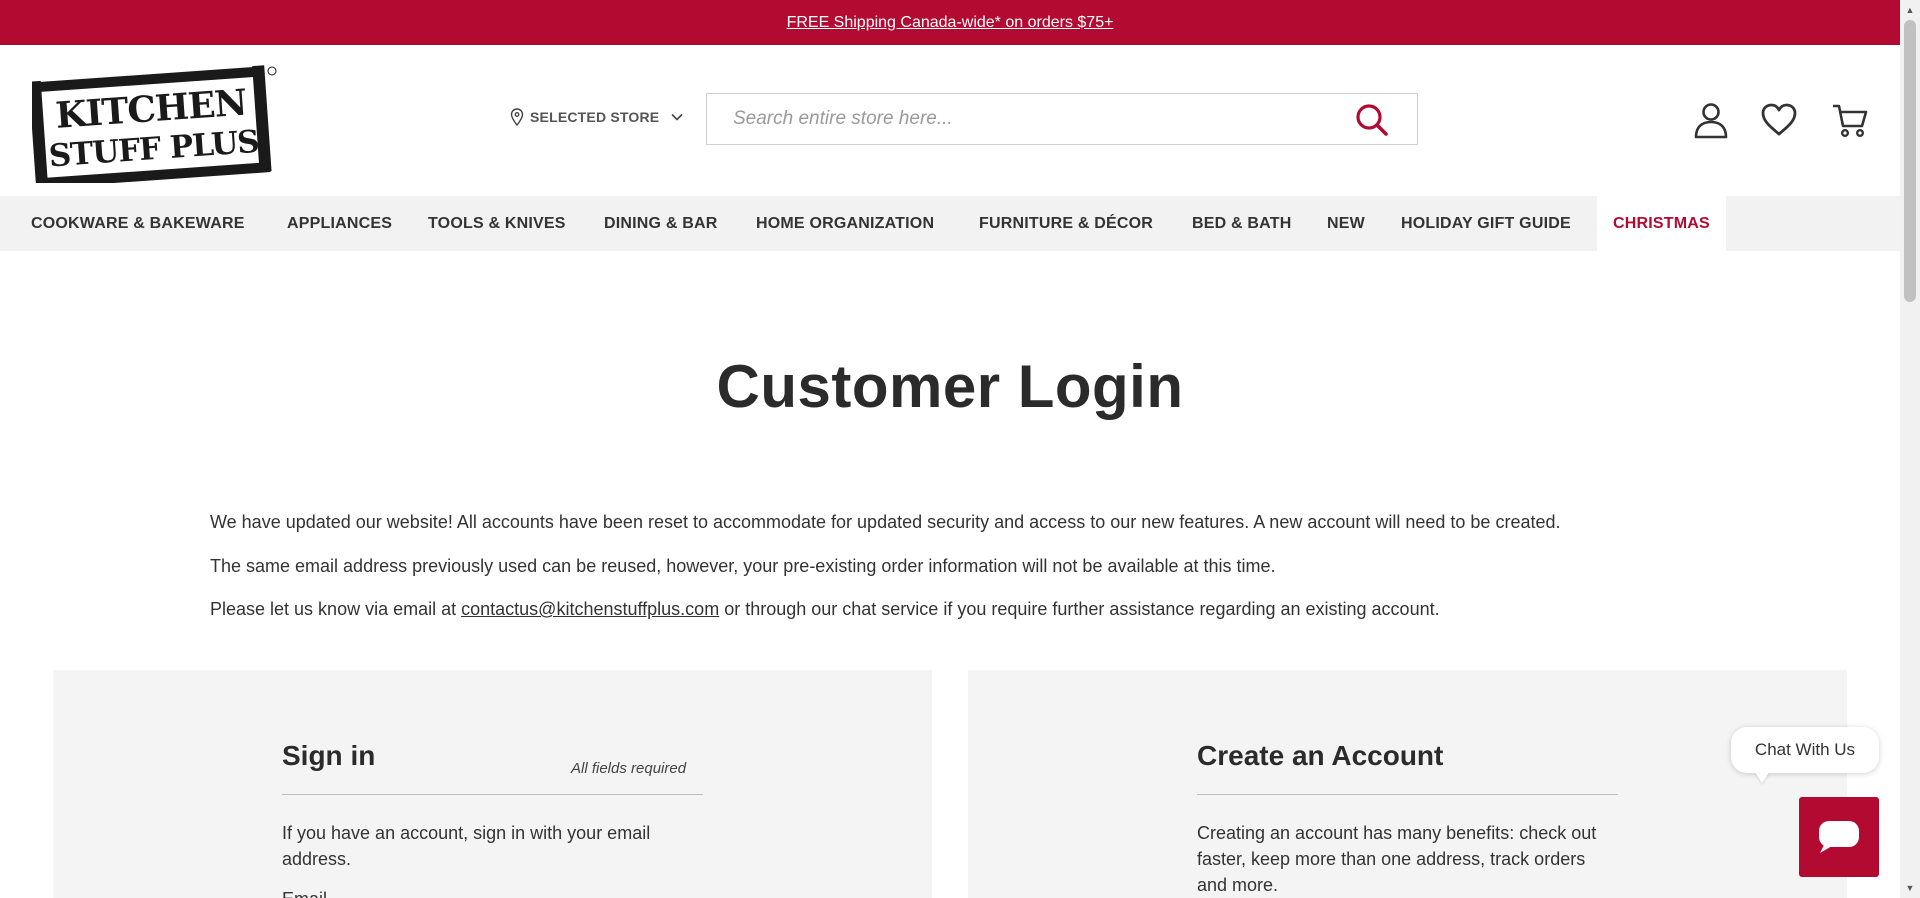  I want to click on nav-item-dining-bar: DINING & BAR, so click(661, 223).